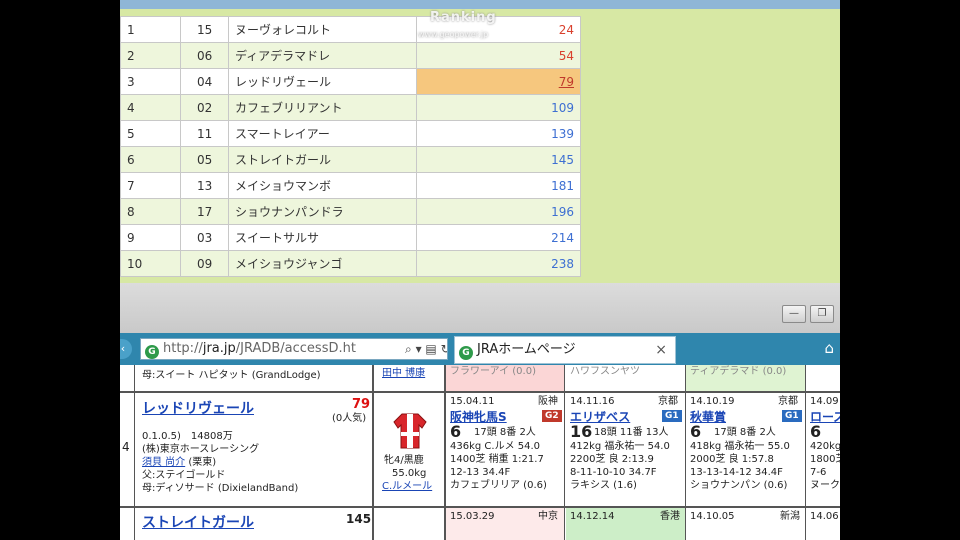 The height and width of the screenshot is (540, 960). I want to click on table-row: 1 15 ヌーヴォレコルト 24, so click(350, 29).